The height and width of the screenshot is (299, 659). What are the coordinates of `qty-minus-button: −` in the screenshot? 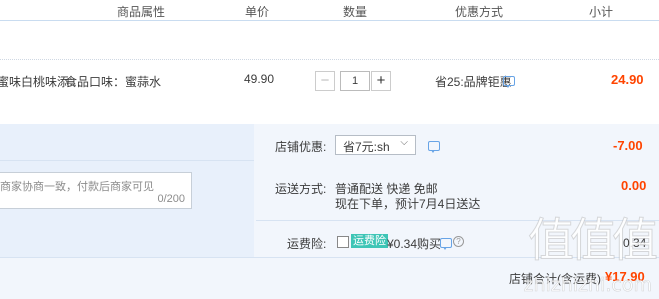 It's located at (325, 81).